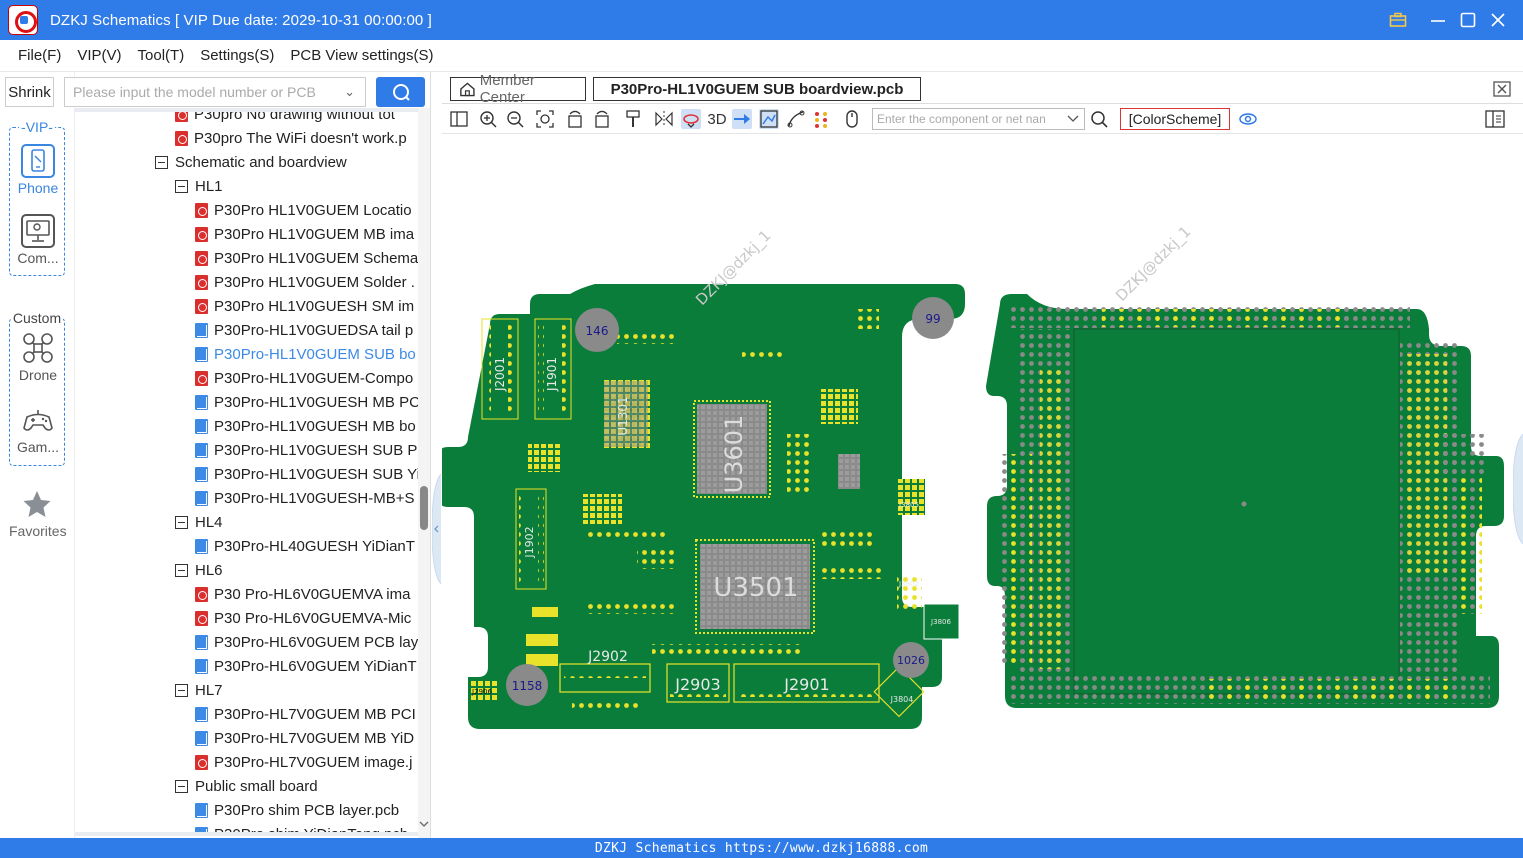 This screenshot has height=858, width=1523. What do you see at coordinates (302, 594) in the screenshot?
I see `tree-file: P30 Pro-HL6V0GUEMVA ima` at bounding box center [302, 594].